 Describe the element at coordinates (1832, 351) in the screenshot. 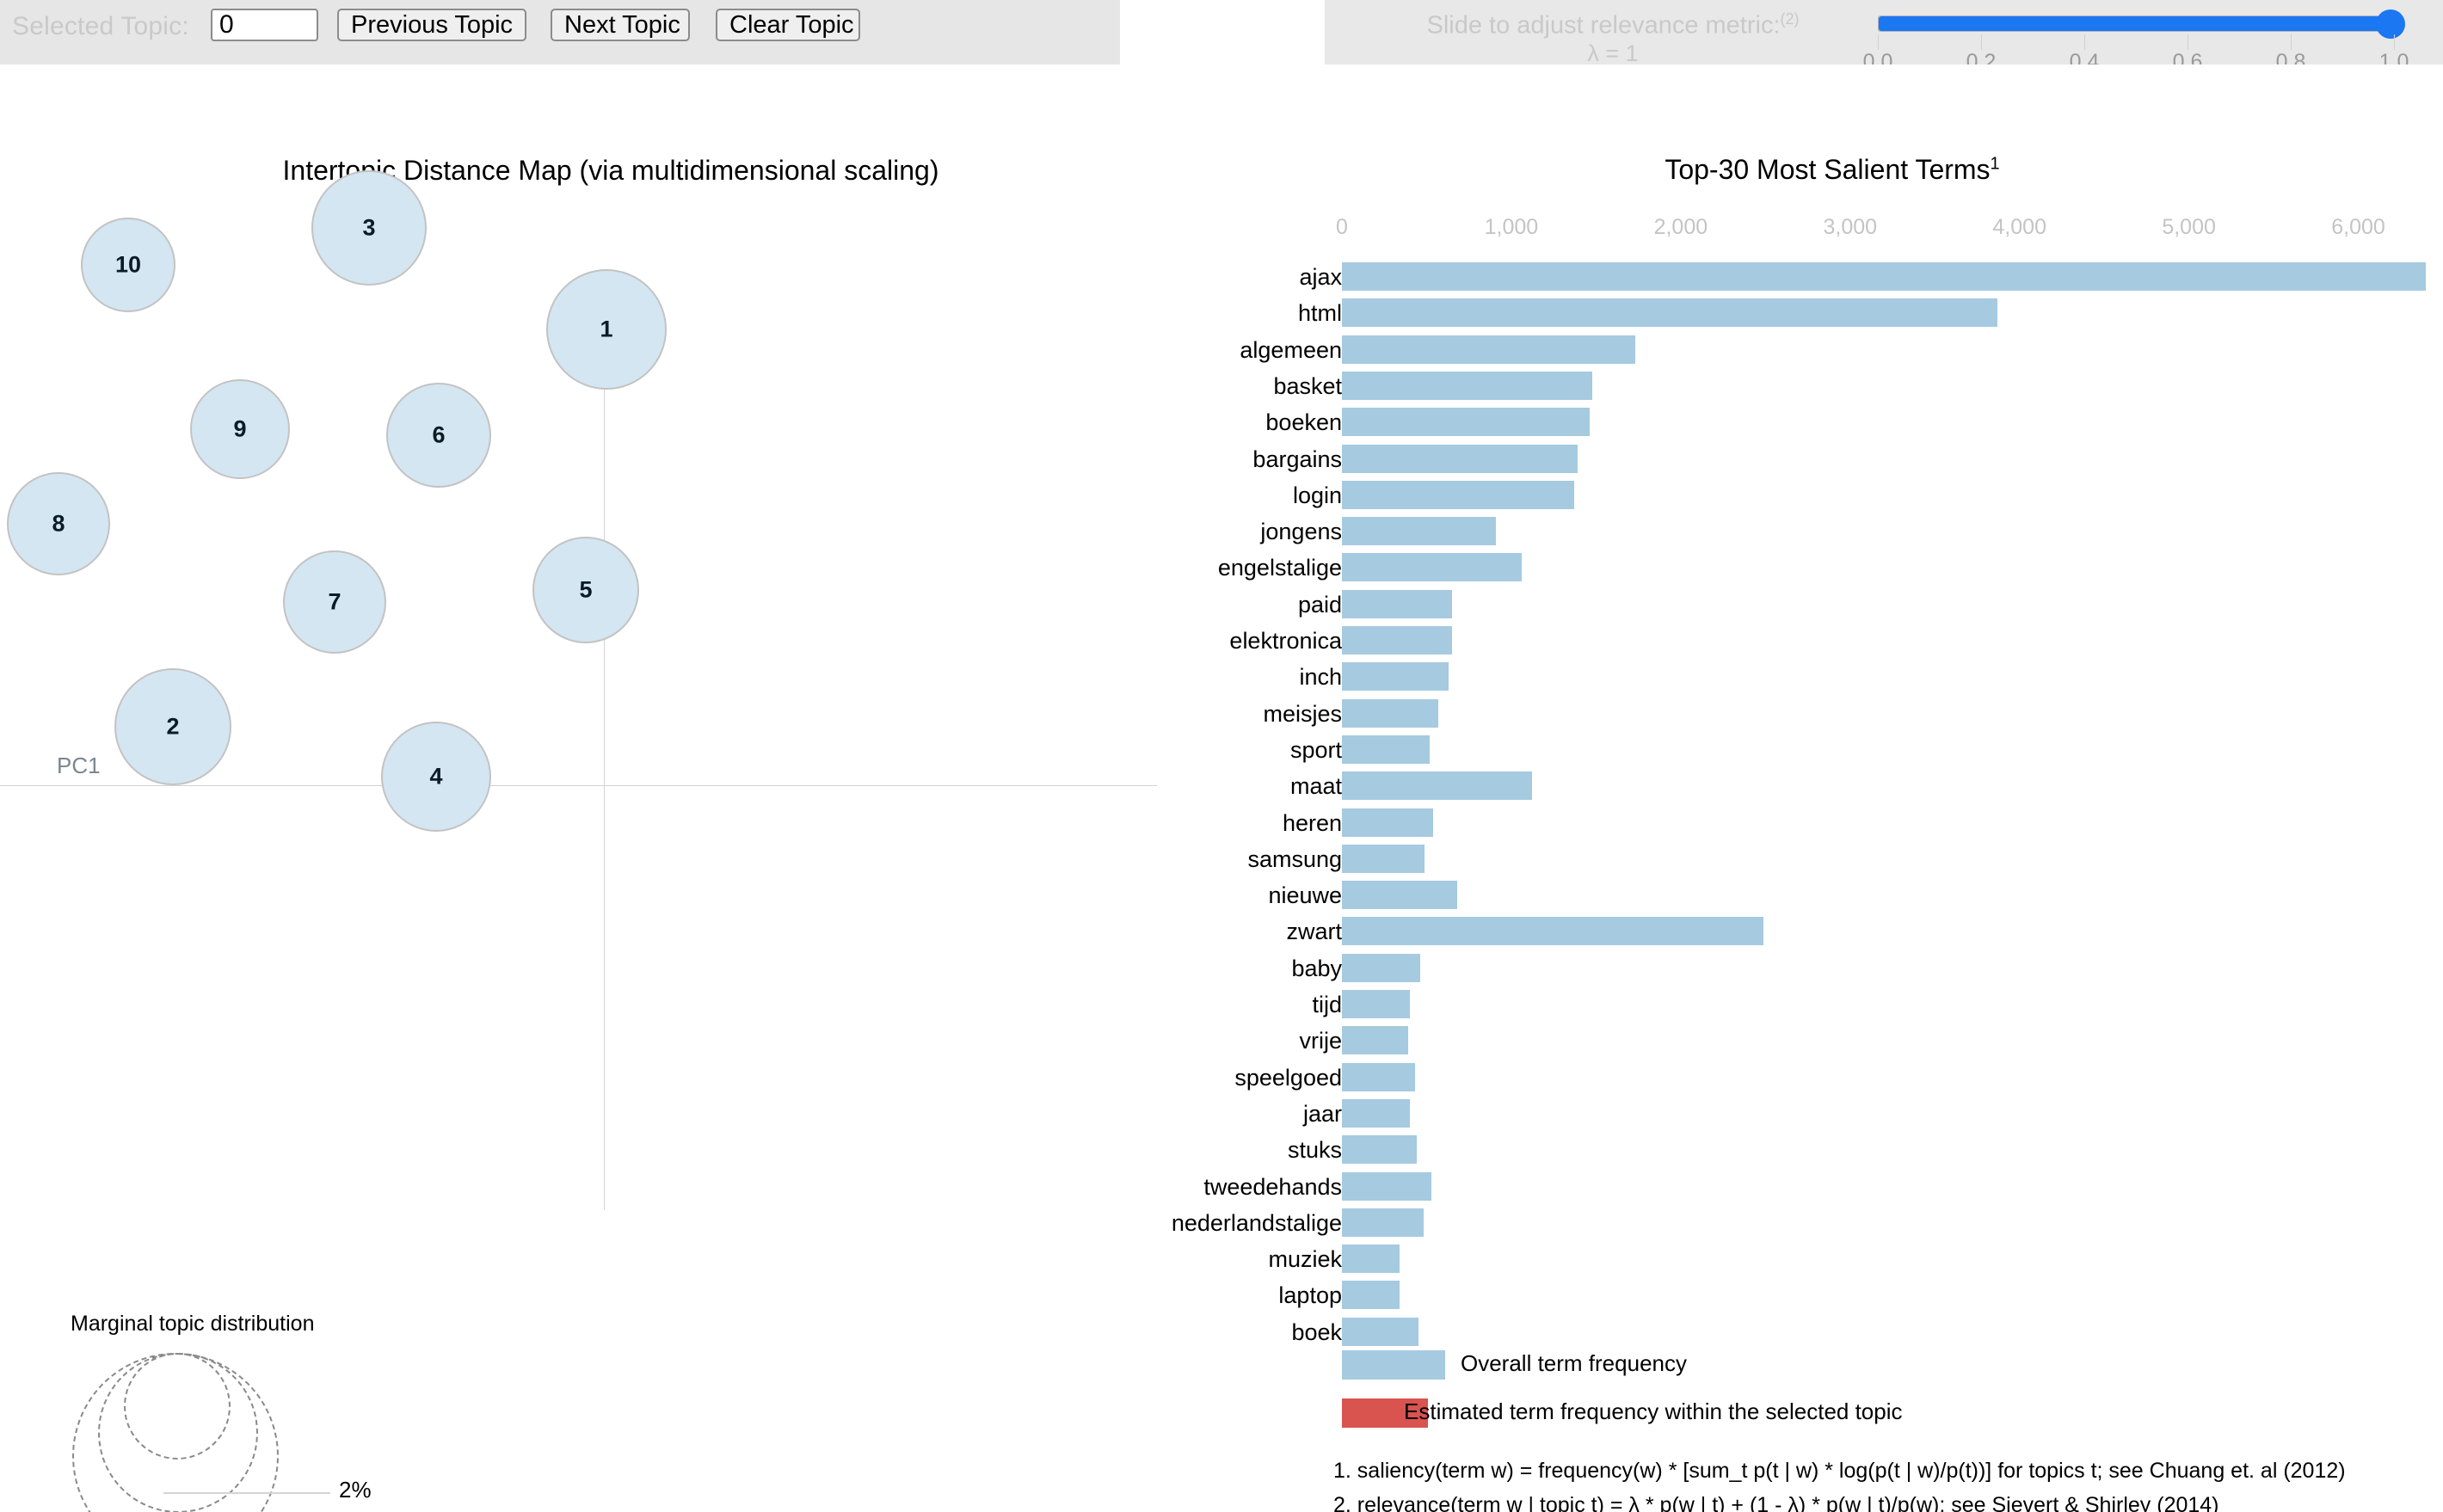

I see `term-bar-row: algemeen` at that location.